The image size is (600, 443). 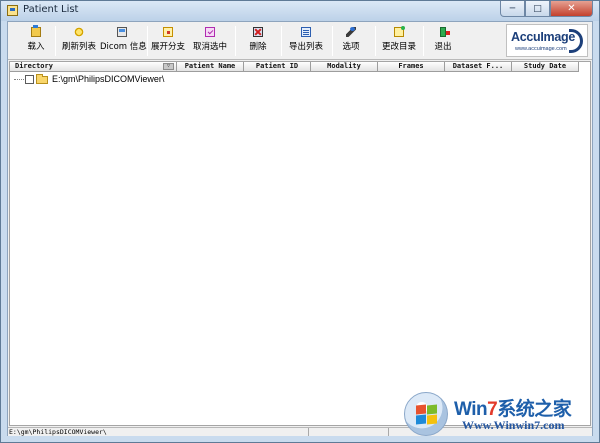 What do you see at coordinates (78, 47) in the screenshot?
I see `refresh-list-button-label: 刷新列表` at bounding box center [78, 47].